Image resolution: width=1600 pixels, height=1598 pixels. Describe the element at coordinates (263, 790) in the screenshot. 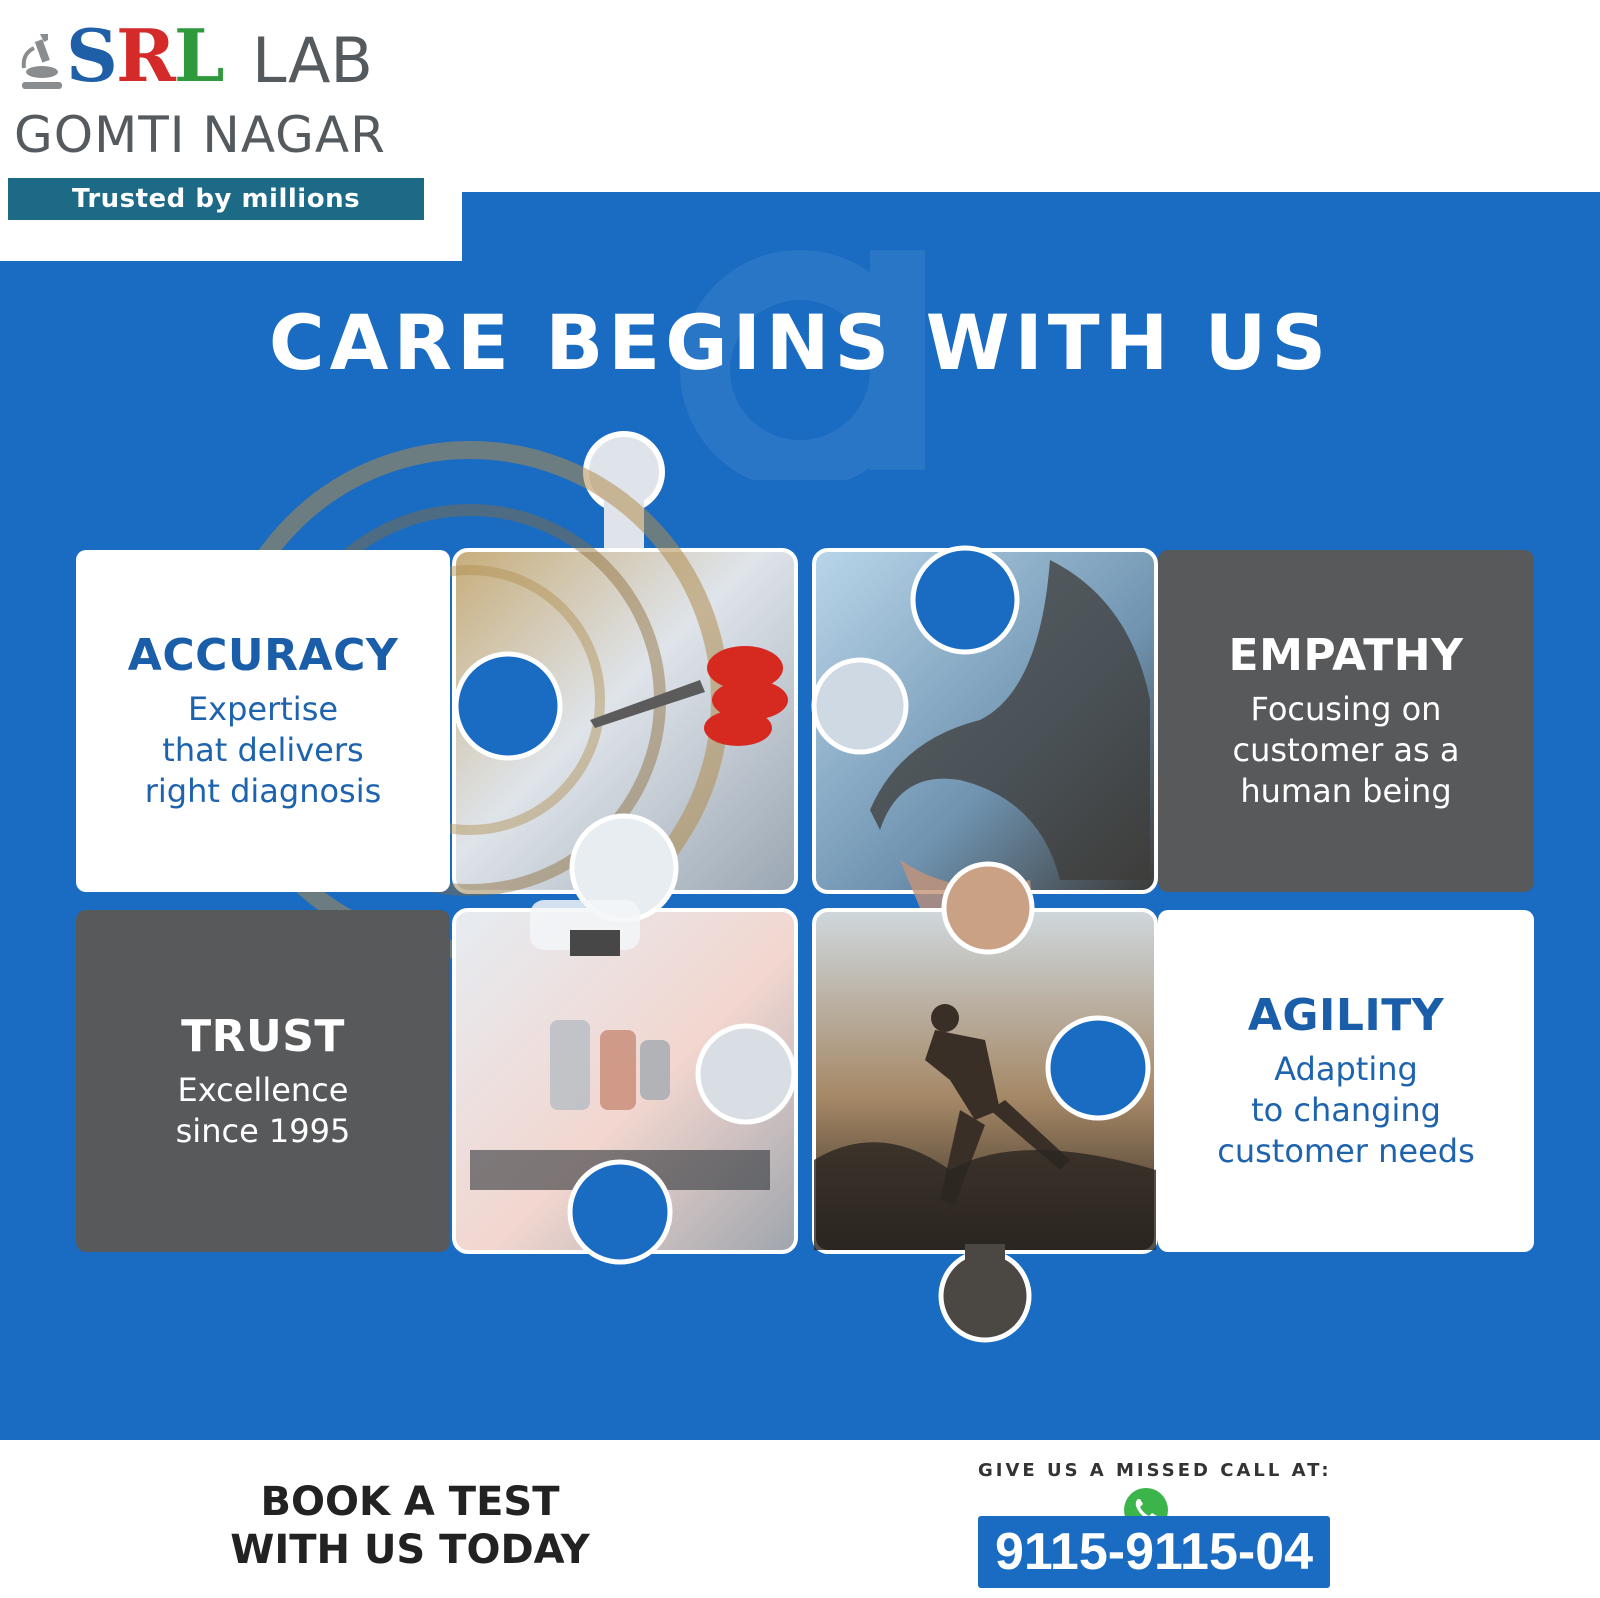

I see `card-accuracy-line3: right diagnosis` at that location.